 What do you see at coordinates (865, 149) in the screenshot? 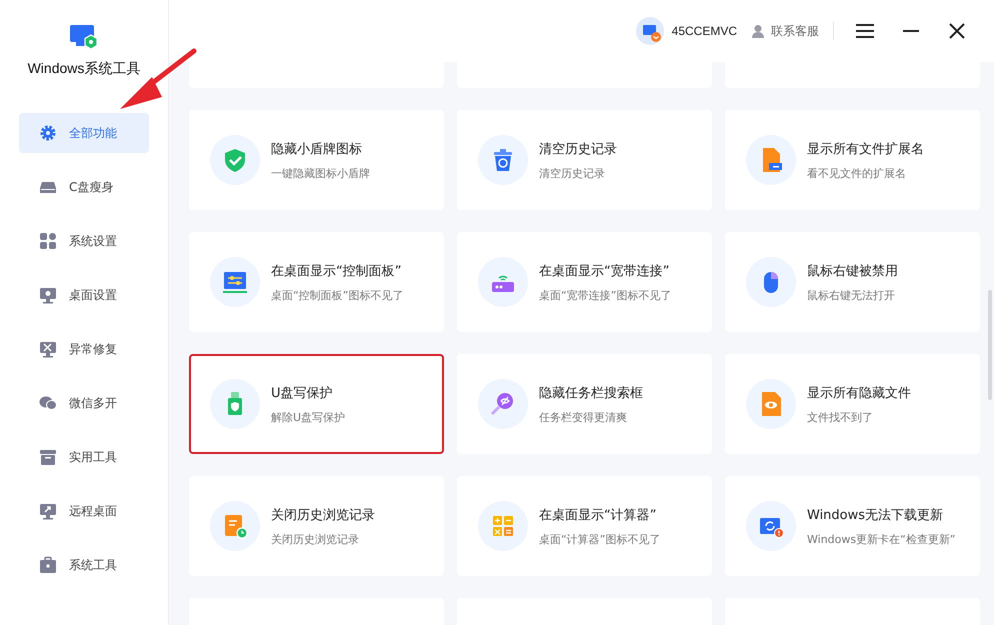
I see `card-title: 显示所有文件扩展名` at bounding box center [865, 149].